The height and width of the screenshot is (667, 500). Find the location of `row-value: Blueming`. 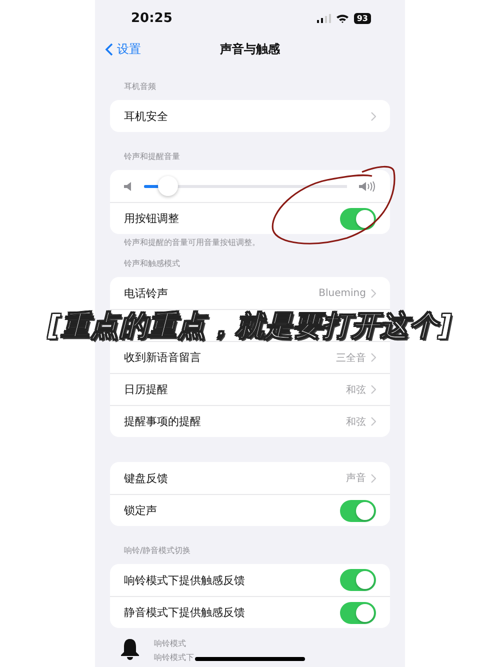

row-value: Blueming is located at coordinates (342, 293).